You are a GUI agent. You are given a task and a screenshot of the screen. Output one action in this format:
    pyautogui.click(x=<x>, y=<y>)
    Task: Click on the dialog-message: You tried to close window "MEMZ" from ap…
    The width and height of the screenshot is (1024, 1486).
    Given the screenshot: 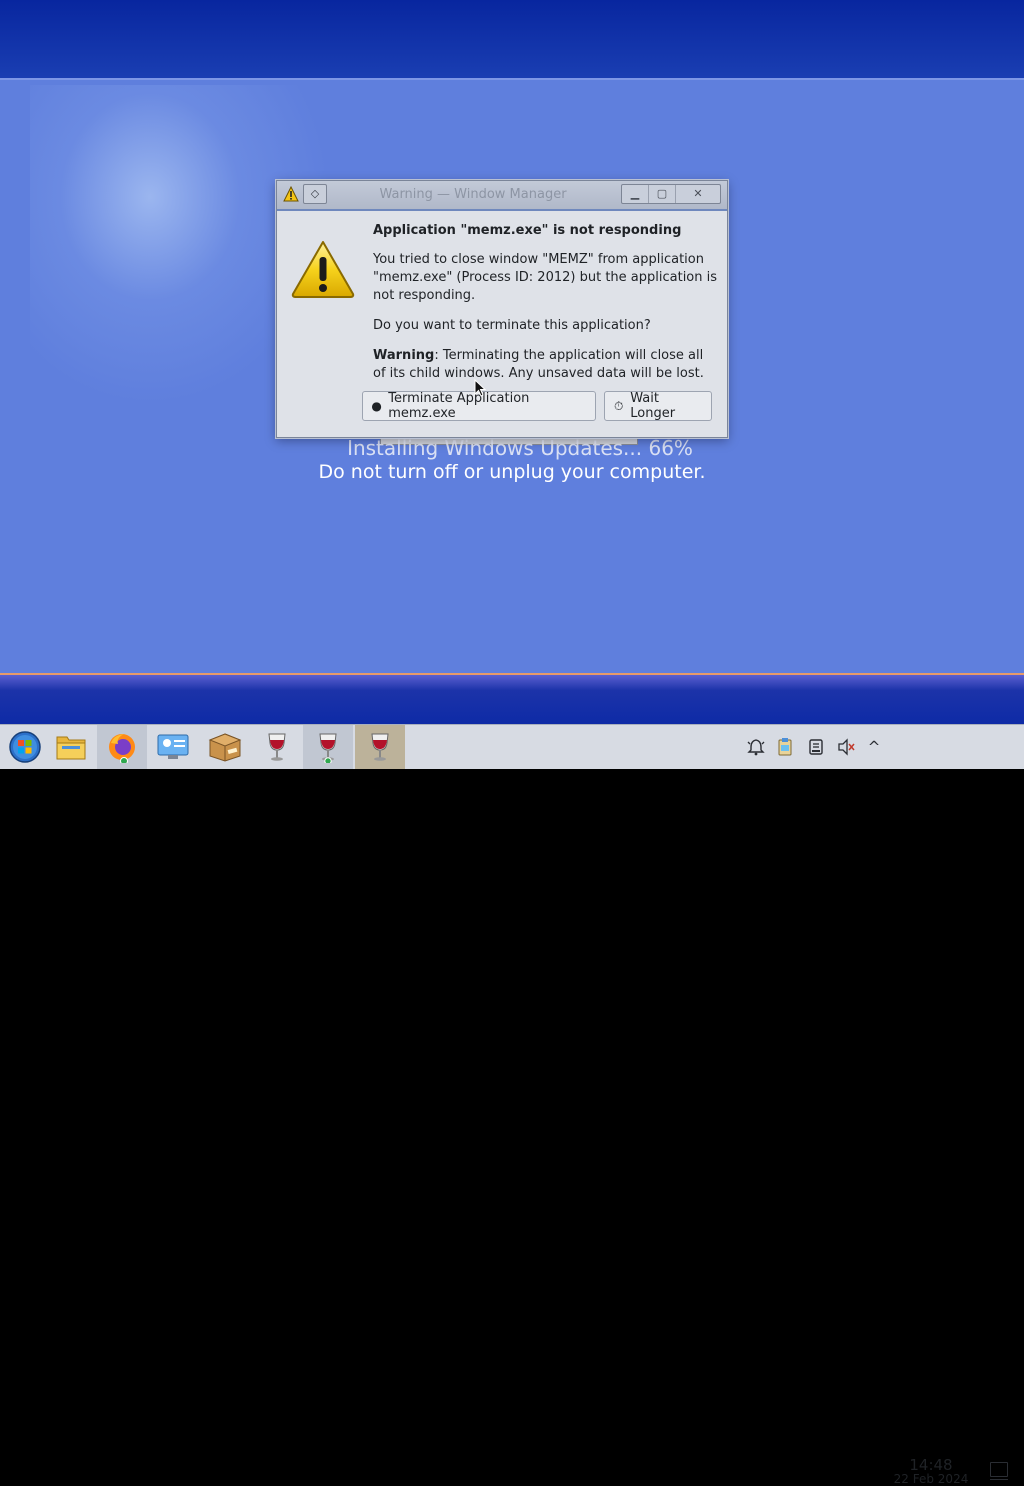 What is the action you would take?
    pyautogui.click(x=545, y=277)
    